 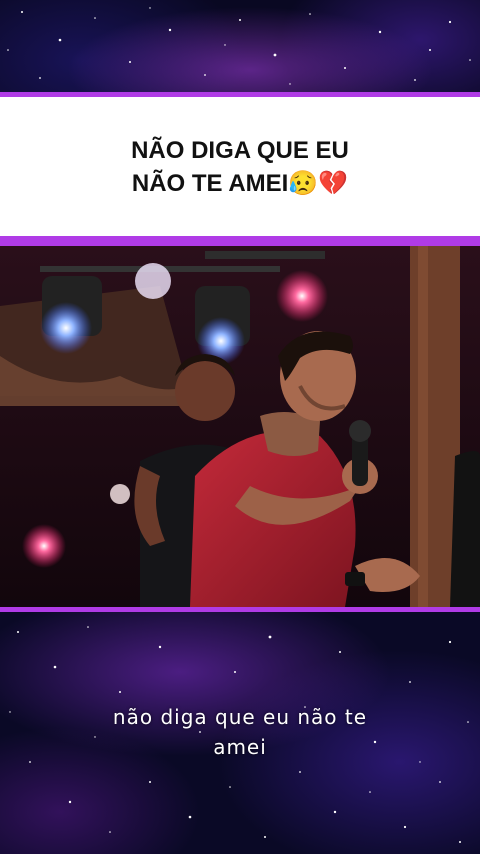 I want to click on song-title: NÃO DIGA QUE EU NÃO TE AMEI😥💔, so click(x=240, y=167).